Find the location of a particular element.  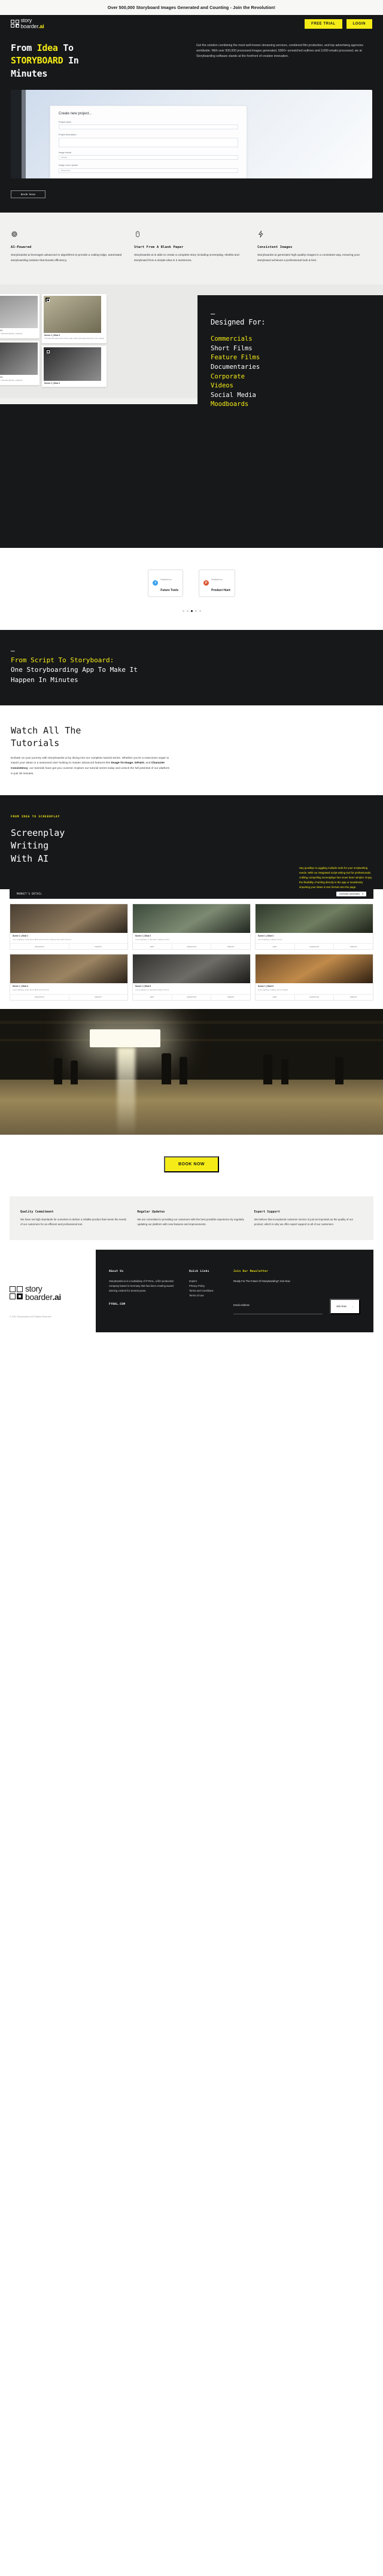

logo-suffix: .ai is located at coordinates (41, 26).